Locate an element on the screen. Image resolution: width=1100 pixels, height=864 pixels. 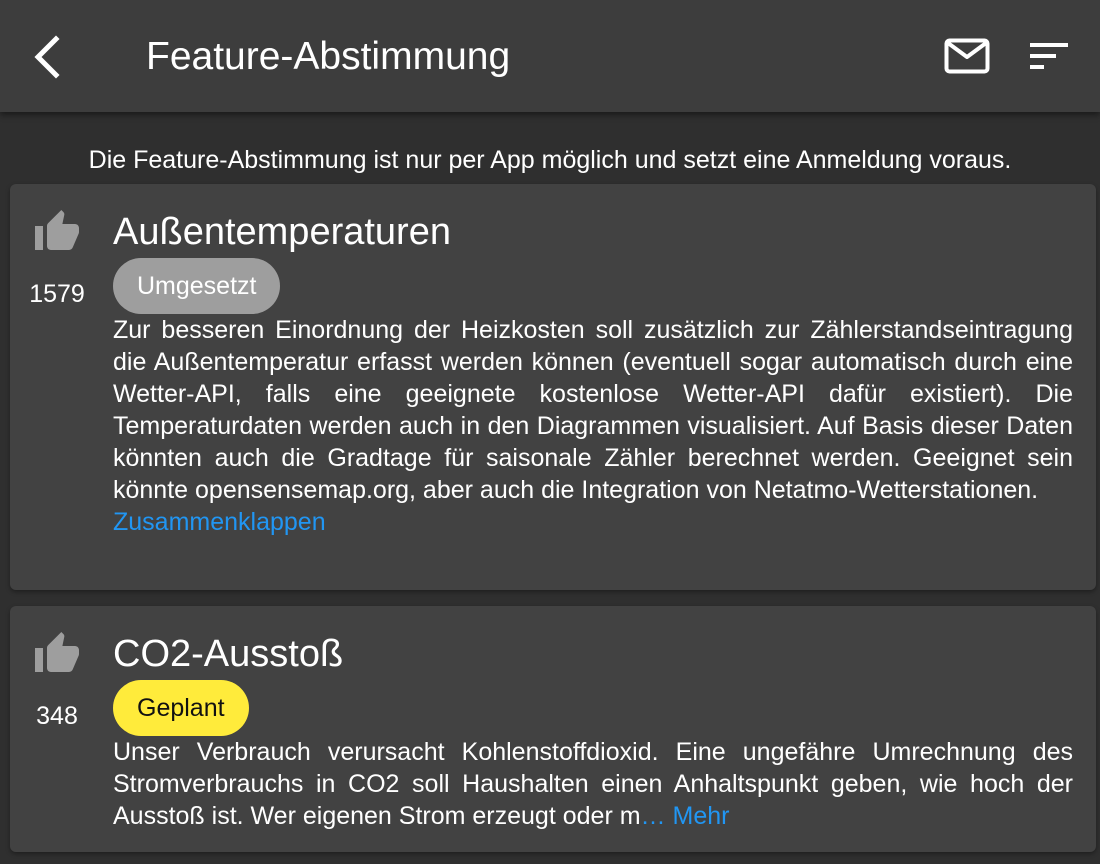
mail-button is located at coordinates (967, 56).